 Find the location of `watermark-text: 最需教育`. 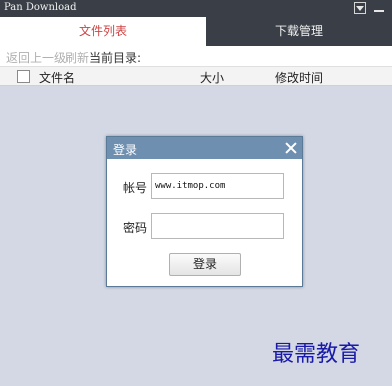

watermark-text: 最需教育 is located at coordinates (316, 354).